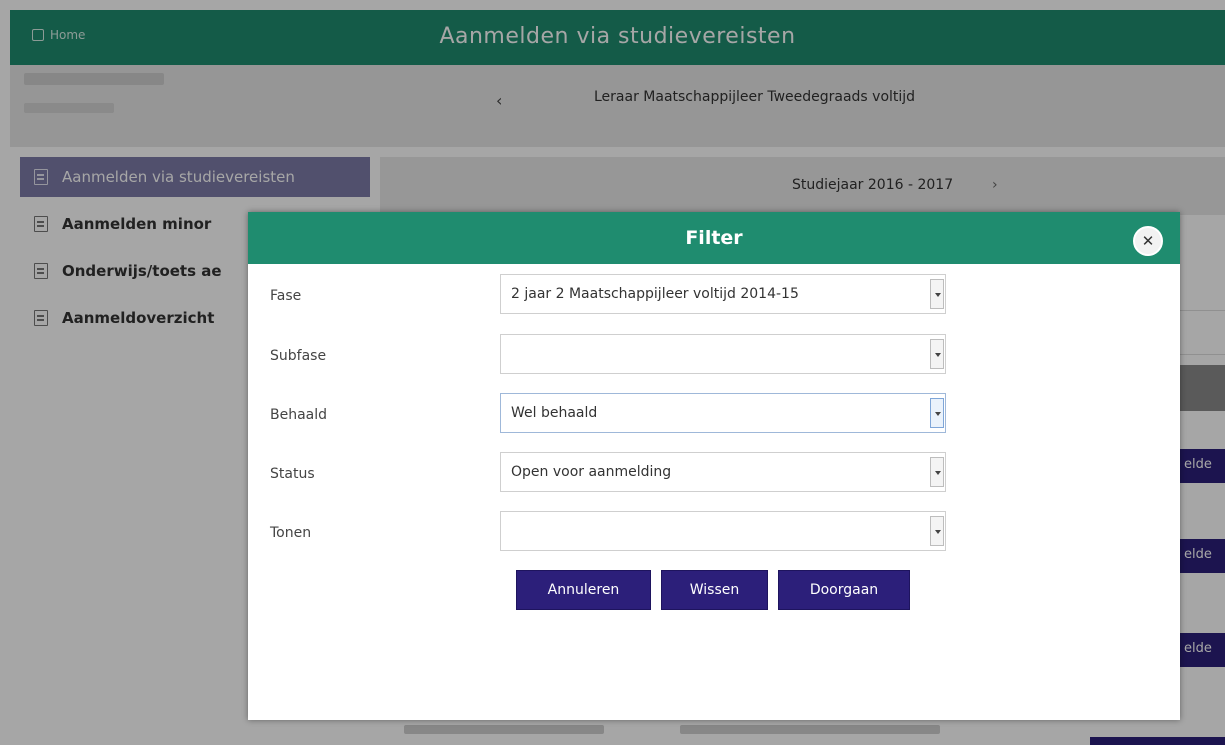 The height and width of the screenshot is (745, 1225). What do you see at coordinates (298, 356) in the screenshot?
I see `field-label-subfase: Subfase` at bounding box center [298, 356].